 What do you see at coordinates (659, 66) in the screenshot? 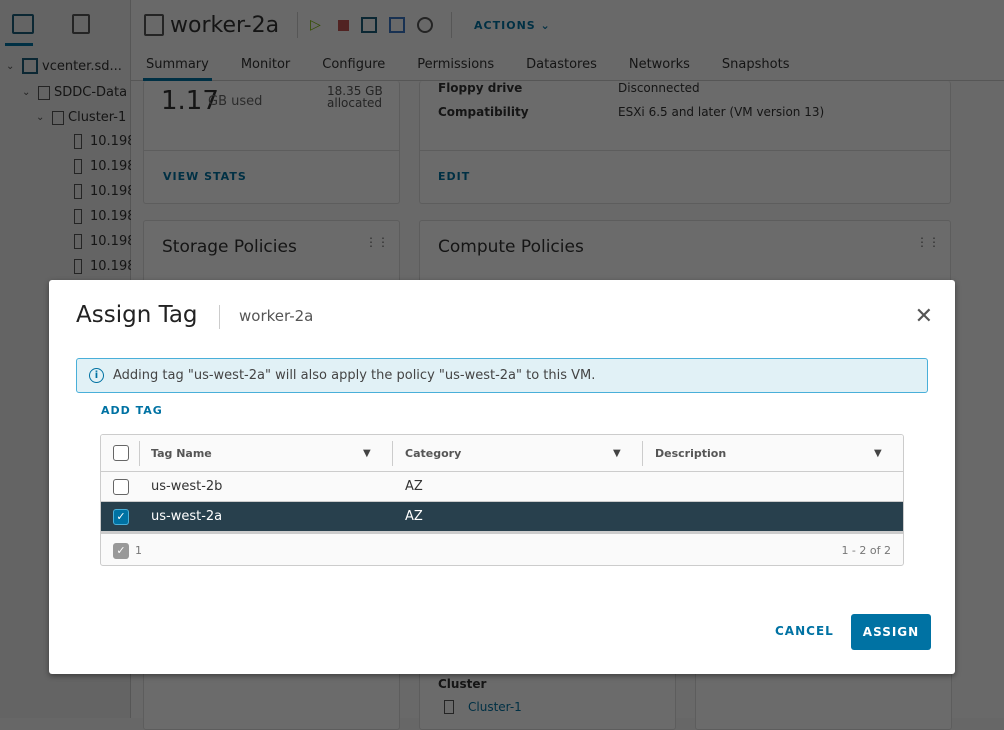
I see `tab-networks: Networks` at bounding box center [659, 66].